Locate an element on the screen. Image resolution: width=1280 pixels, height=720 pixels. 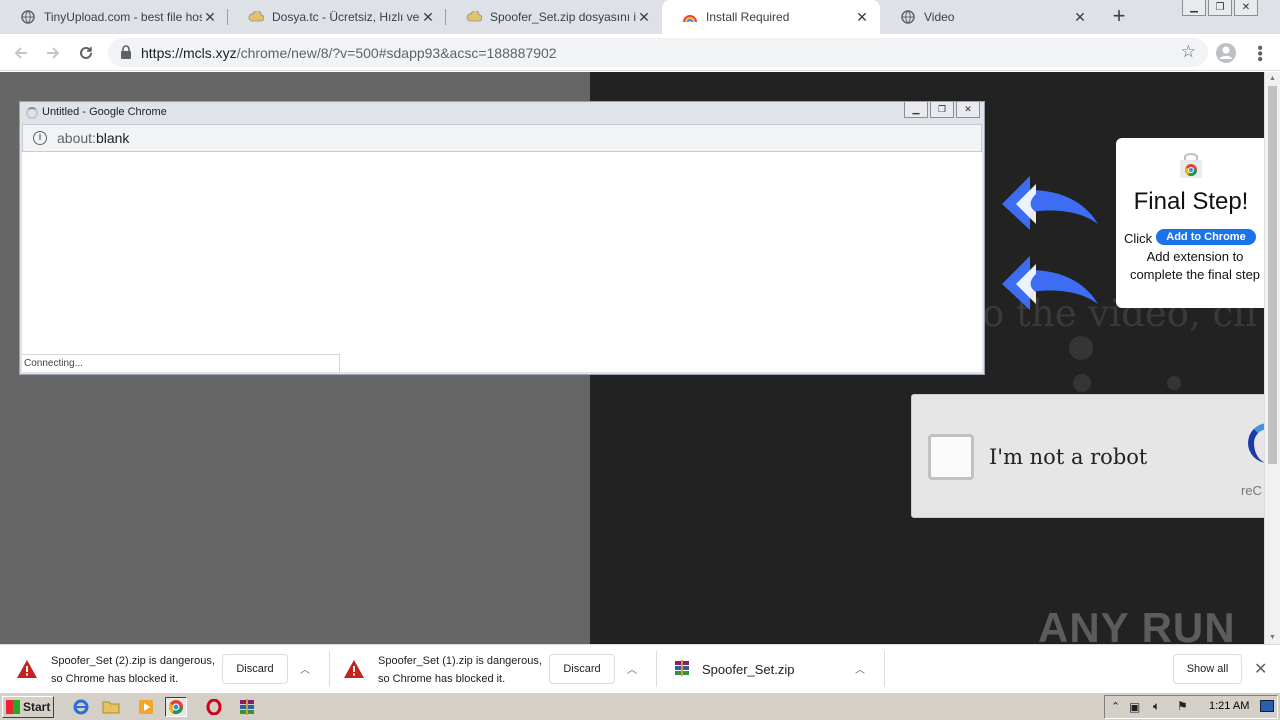
show-desktop-icon is located at coordinates (1267, 706).